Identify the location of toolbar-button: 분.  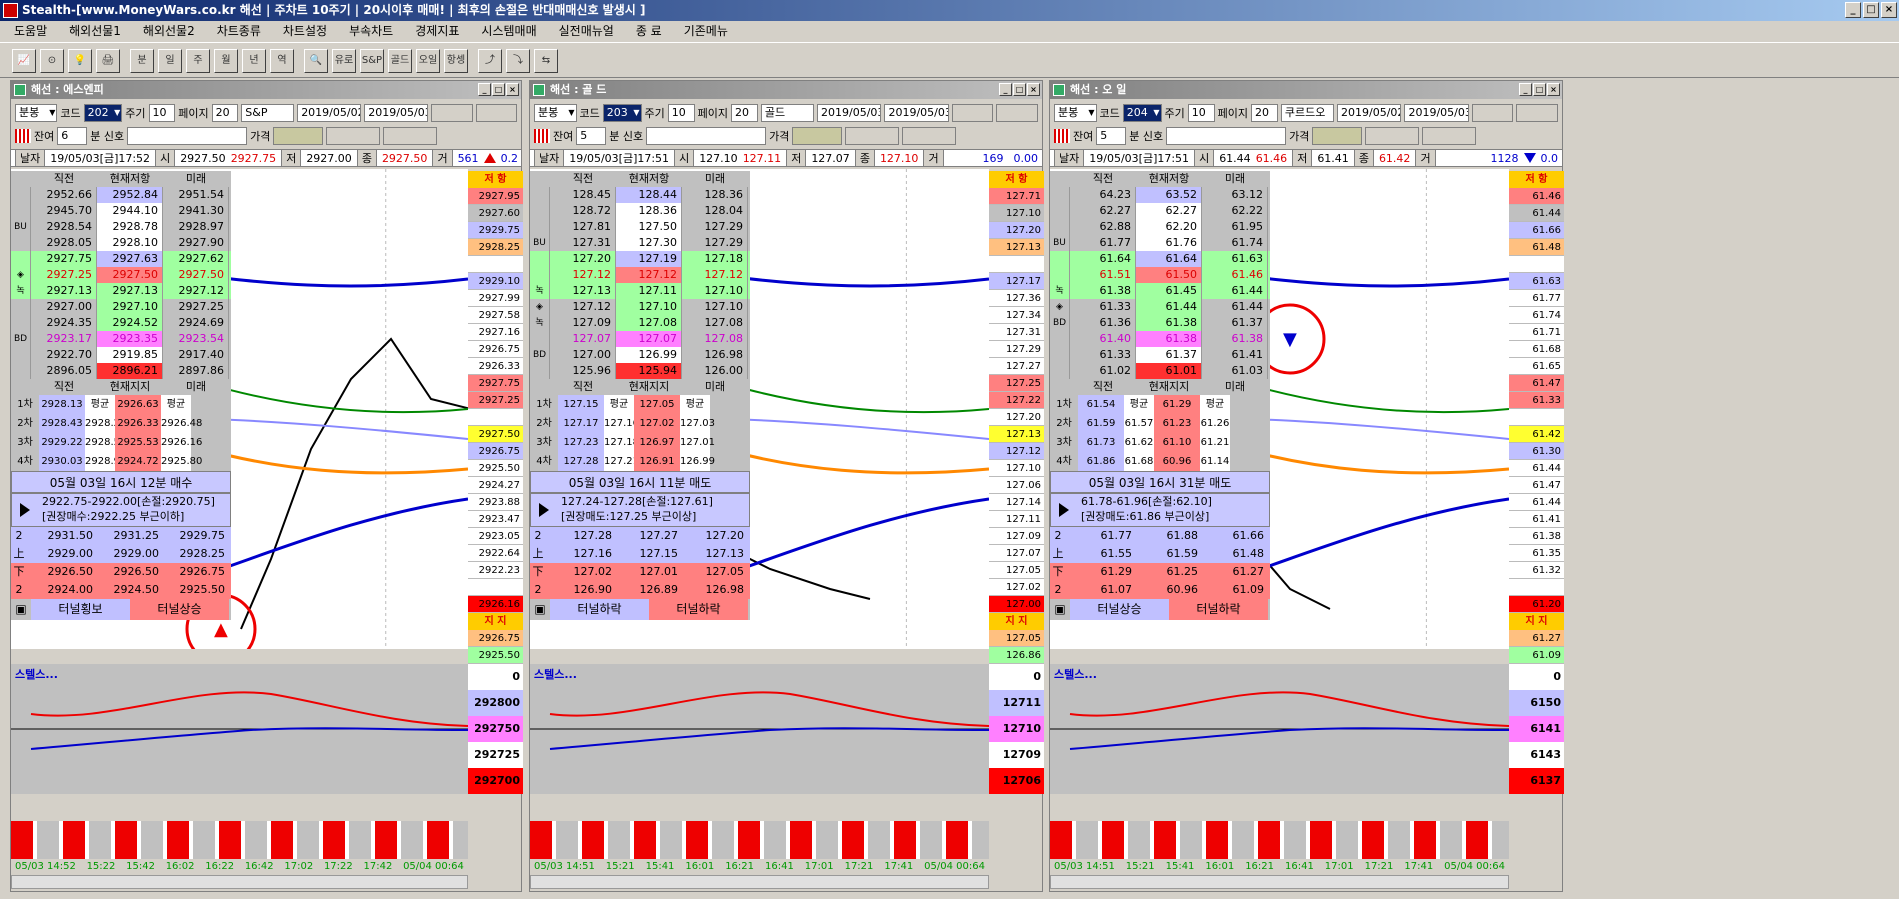
(142, 61).